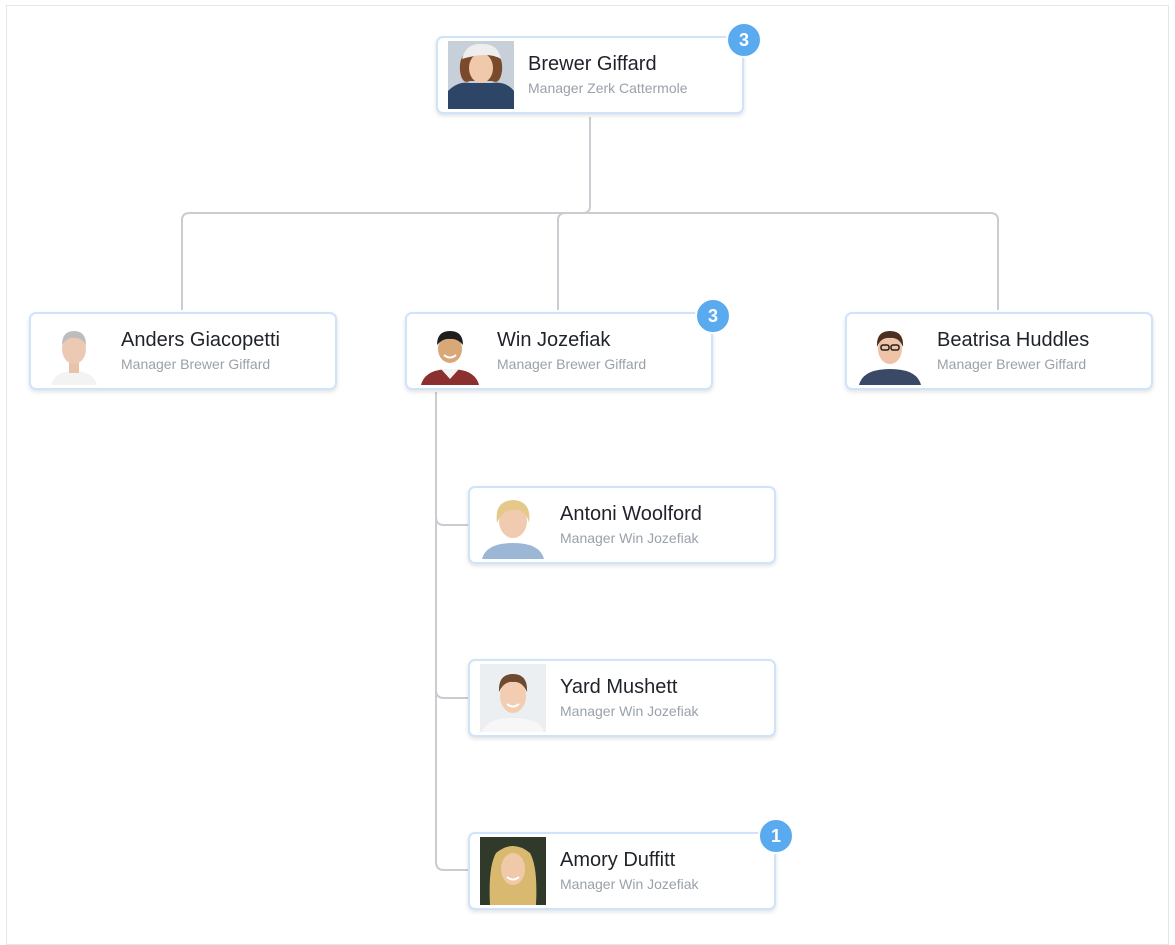  I want to click on node-name: Anders Giacopetti, so click(200, 340).